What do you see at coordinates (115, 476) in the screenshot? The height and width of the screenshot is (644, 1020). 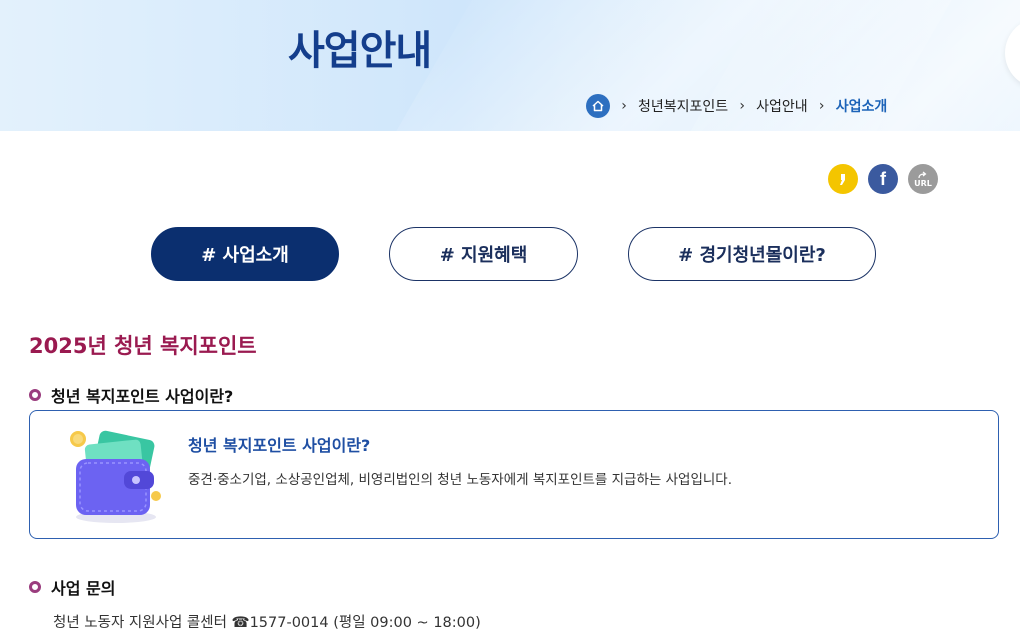 I see `wallet-icon` at bounding box center [115, 476].